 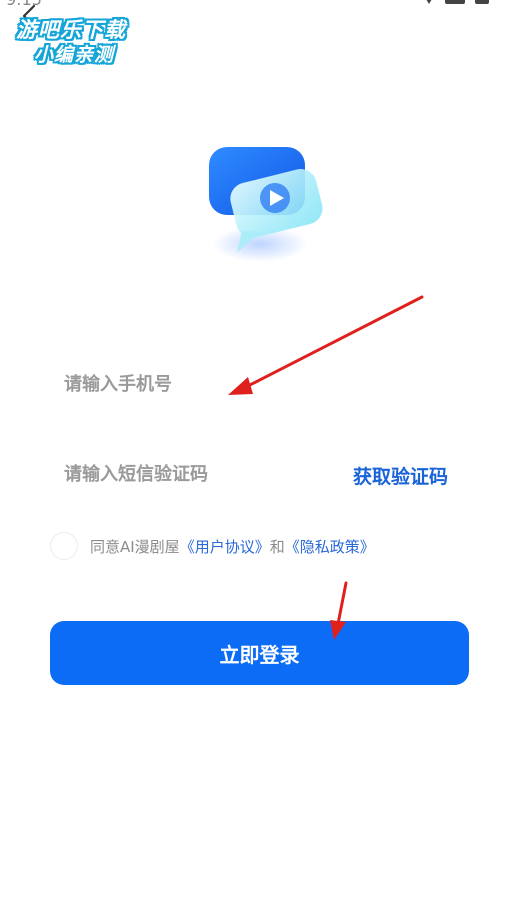 I want to click on code-field, so click(x=199, y=474).